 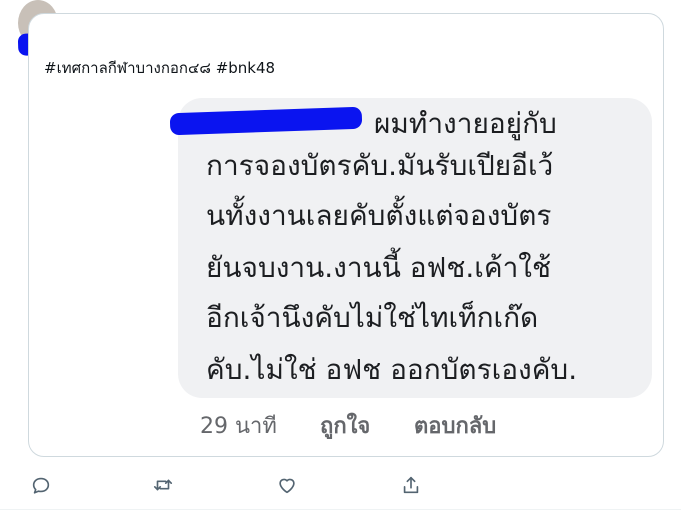 I want to click on retweet-icon, so click(x=163, y=485).